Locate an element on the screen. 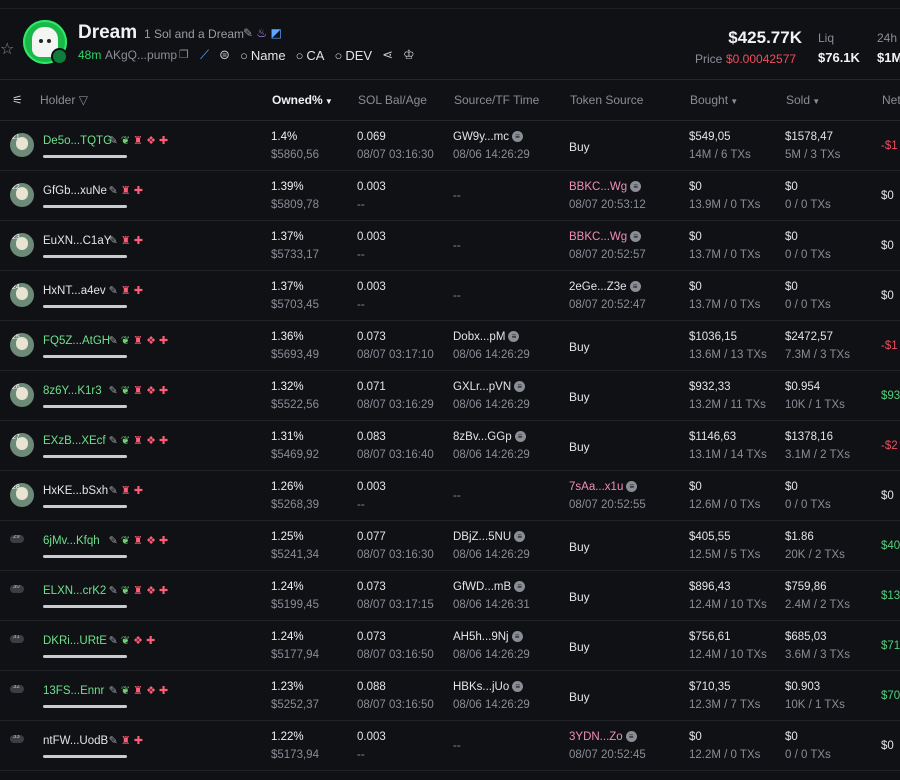  funding-source: DBjZ...5NU ≡ is located at coordinates (489, 537).